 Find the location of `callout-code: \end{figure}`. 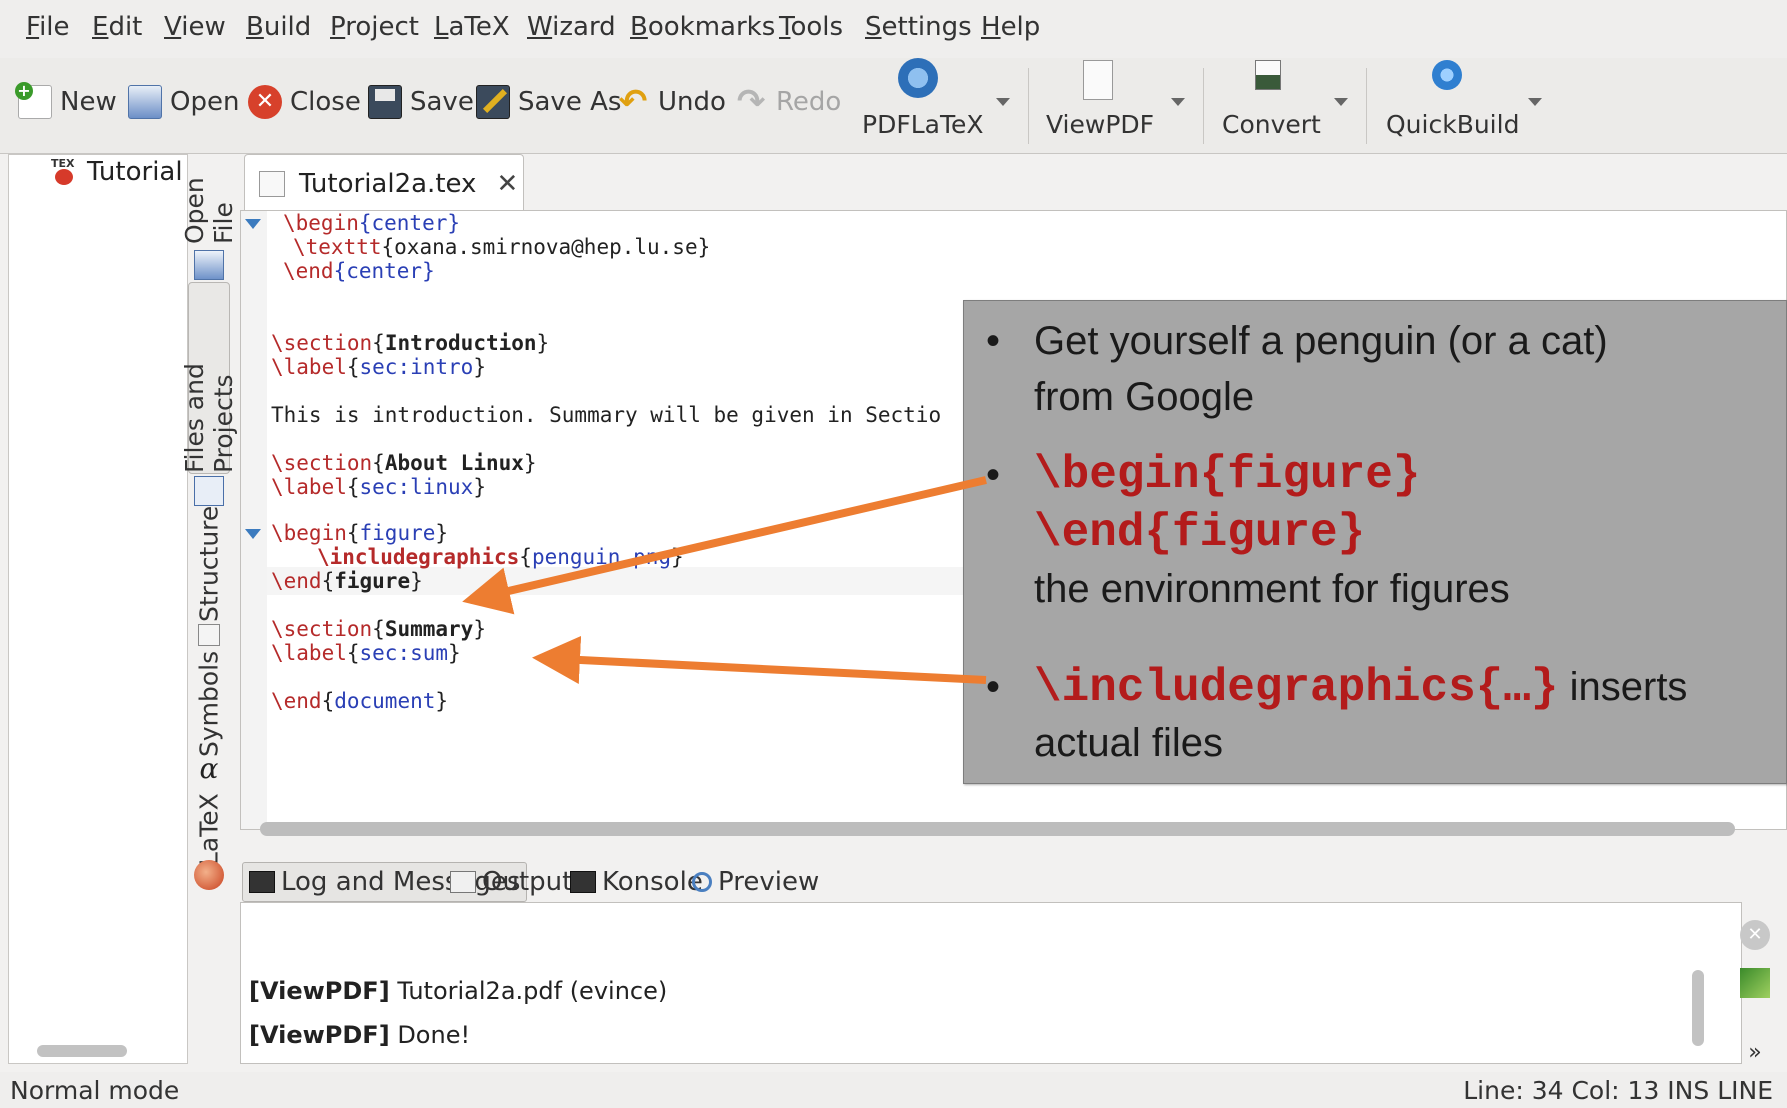

callout-code: \end{figure} is located at coordinates (1200, 533).